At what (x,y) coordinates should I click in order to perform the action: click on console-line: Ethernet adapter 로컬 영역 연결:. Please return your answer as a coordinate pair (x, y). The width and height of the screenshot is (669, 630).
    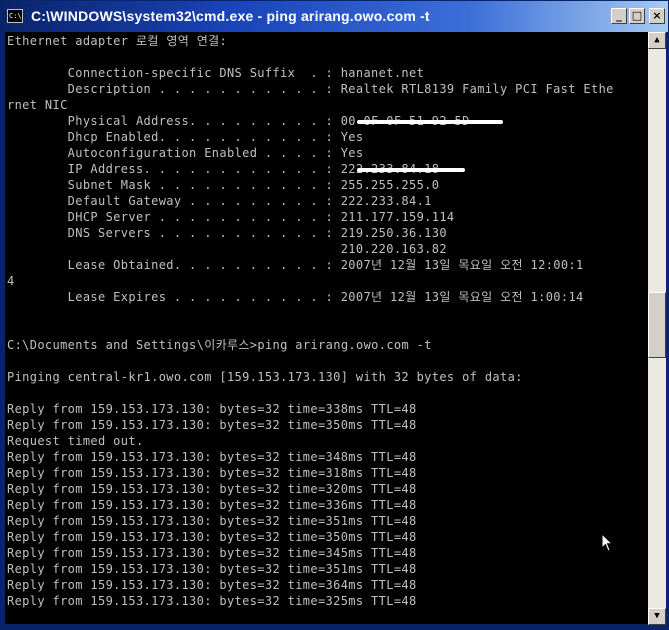
    Looking at the image, I should click on (117, 41).